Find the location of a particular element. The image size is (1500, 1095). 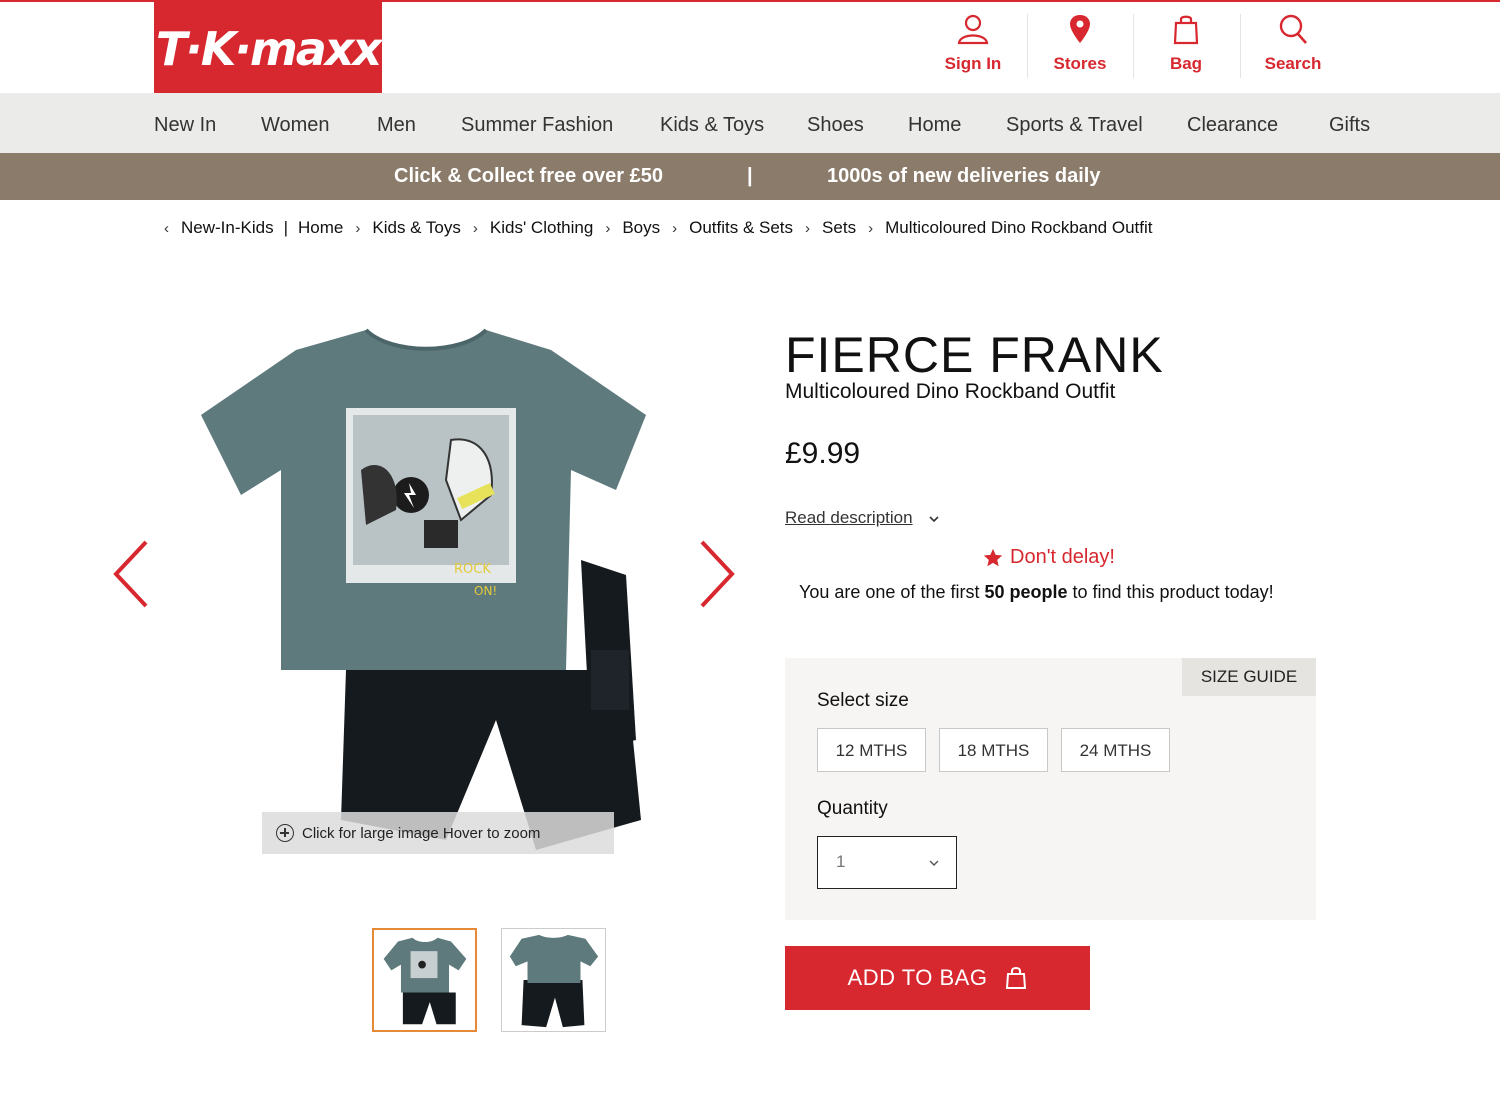

nav-item-summer-fashion: Summer Fashion is located at coordinates (537, 123).